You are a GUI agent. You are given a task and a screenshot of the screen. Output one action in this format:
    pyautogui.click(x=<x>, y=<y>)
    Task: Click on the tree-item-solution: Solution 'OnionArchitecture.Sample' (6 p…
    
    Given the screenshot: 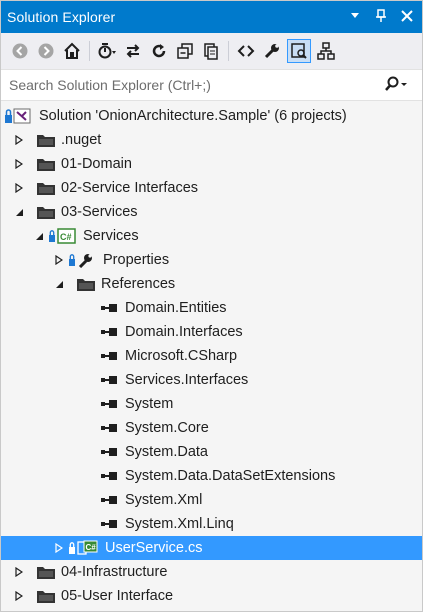 What is the action you would take?
    pyautogui.click(x=211, y=116)
    